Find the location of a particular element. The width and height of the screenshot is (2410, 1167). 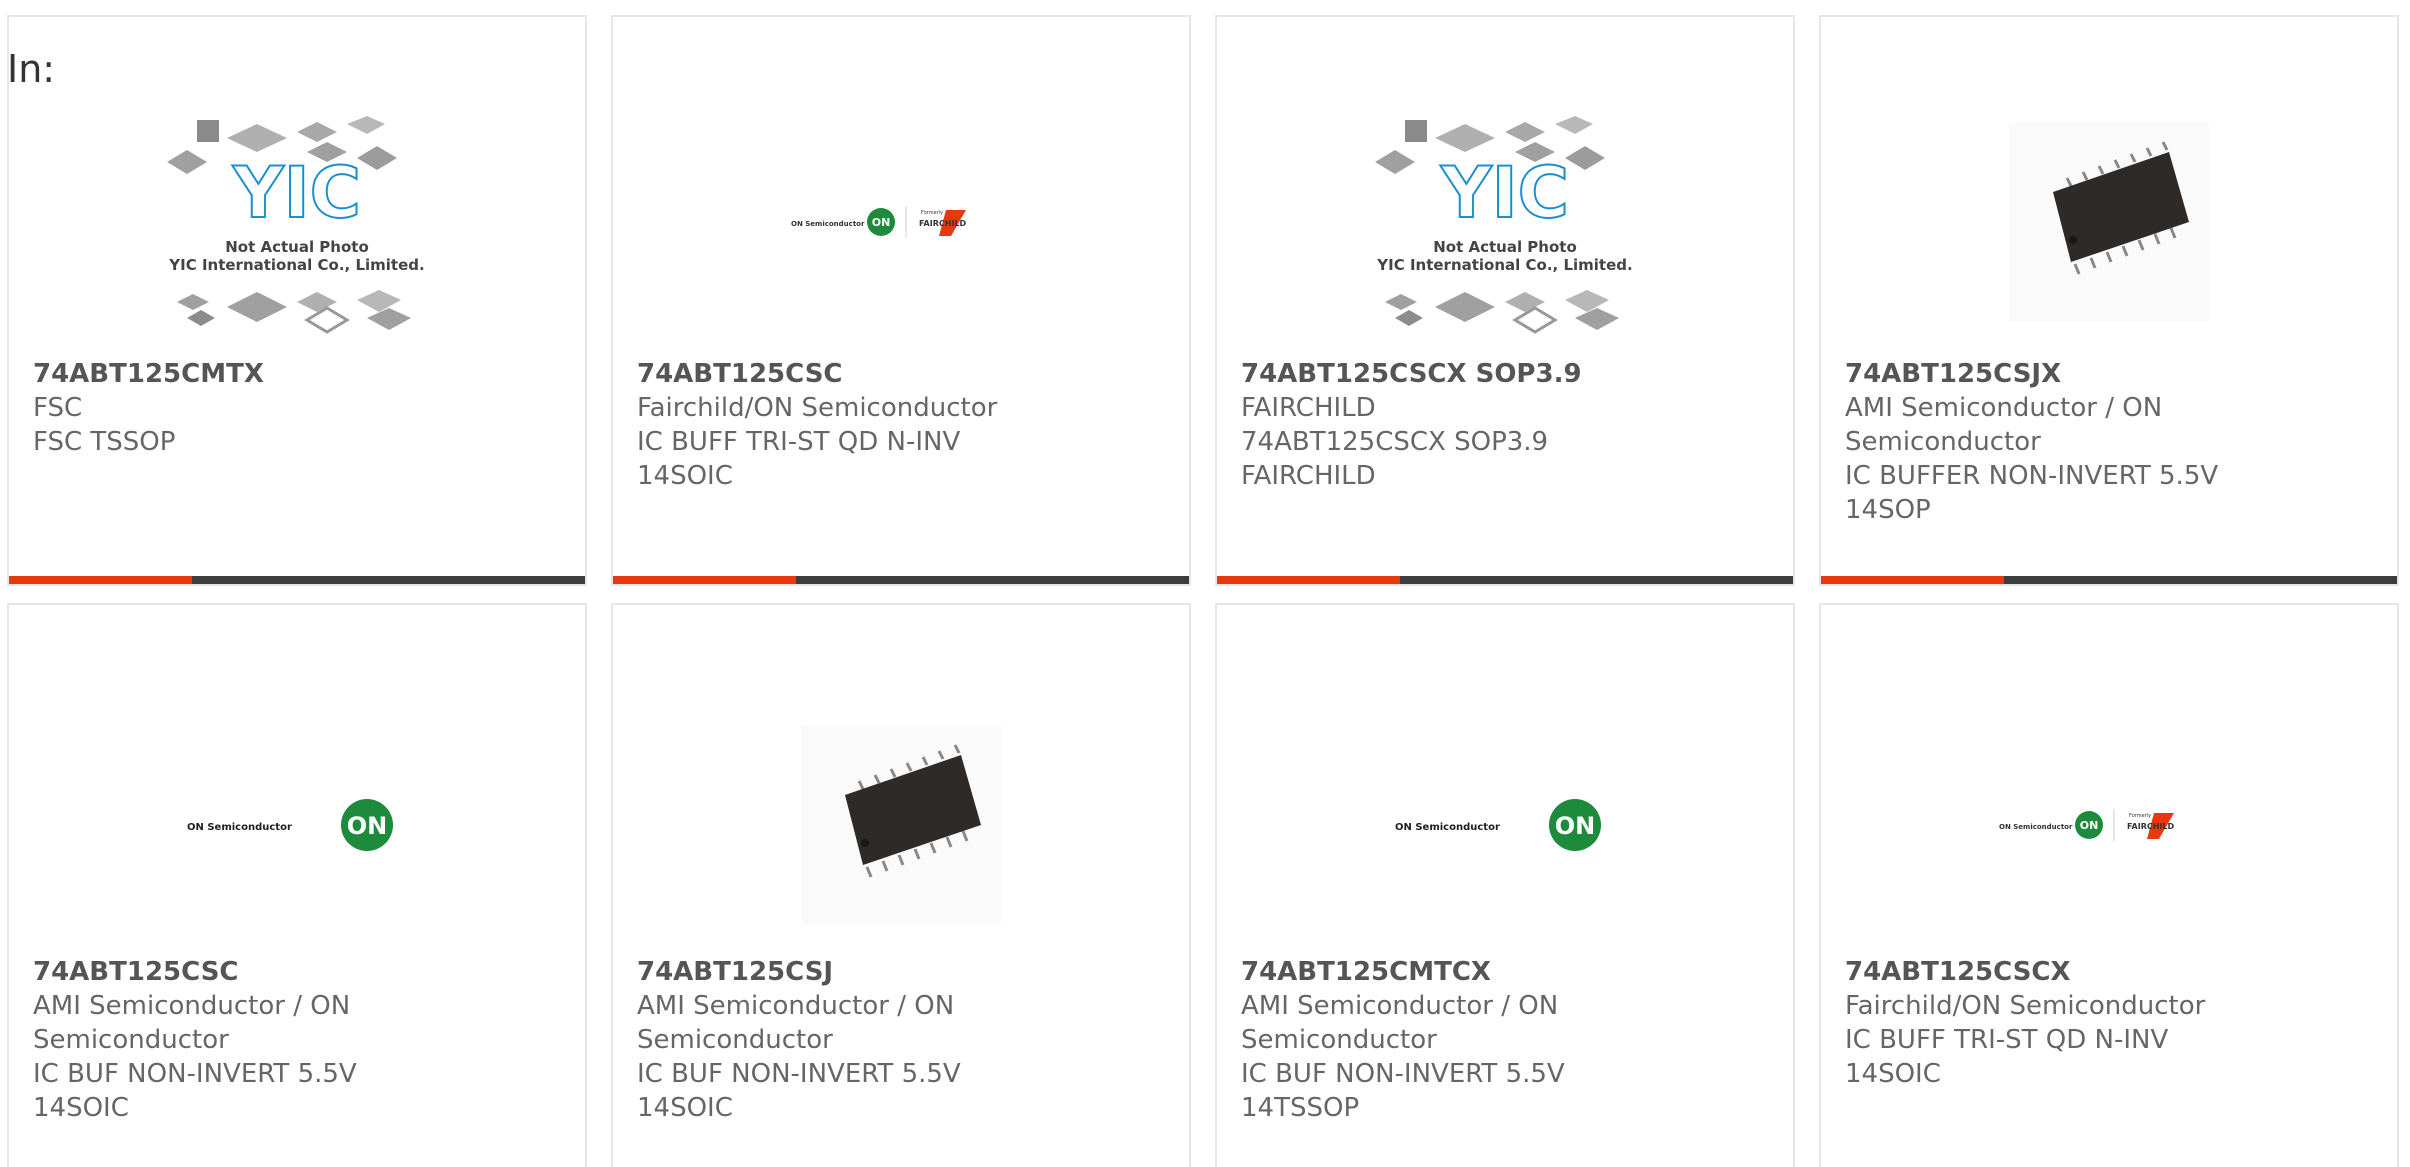

package: FAIRCHILD is located at coordinates (1308, 476).